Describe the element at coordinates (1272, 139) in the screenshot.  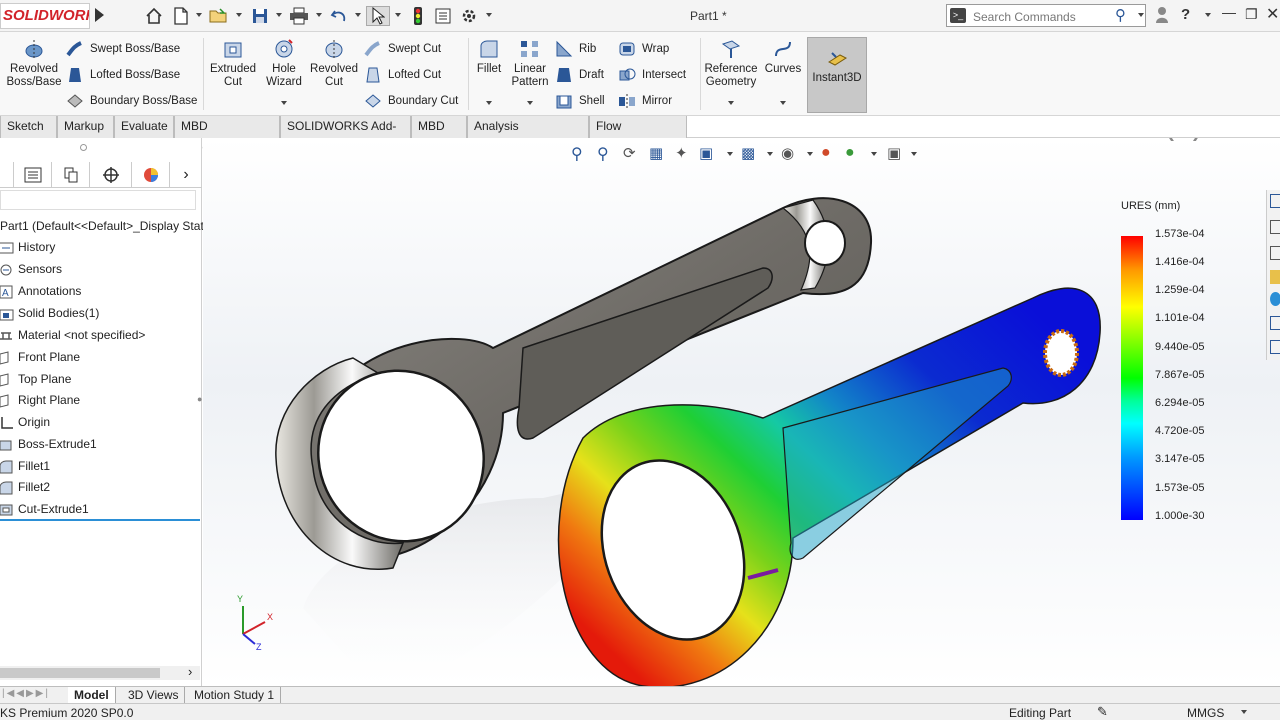
I see `viewport-close-icon: ✕` at that location.